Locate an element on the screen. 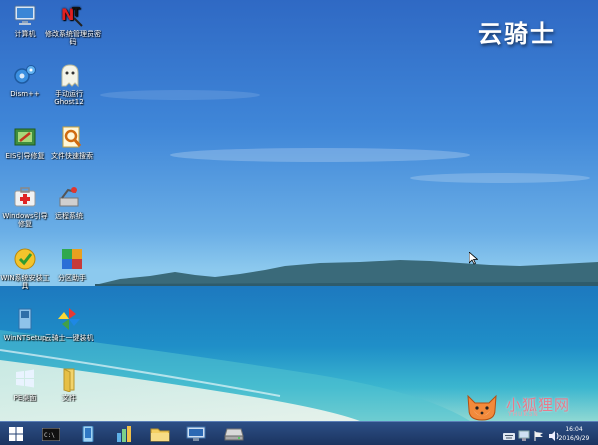  desktop-icon-remote-system: 远程系统 is located at coordinates (69, 202).